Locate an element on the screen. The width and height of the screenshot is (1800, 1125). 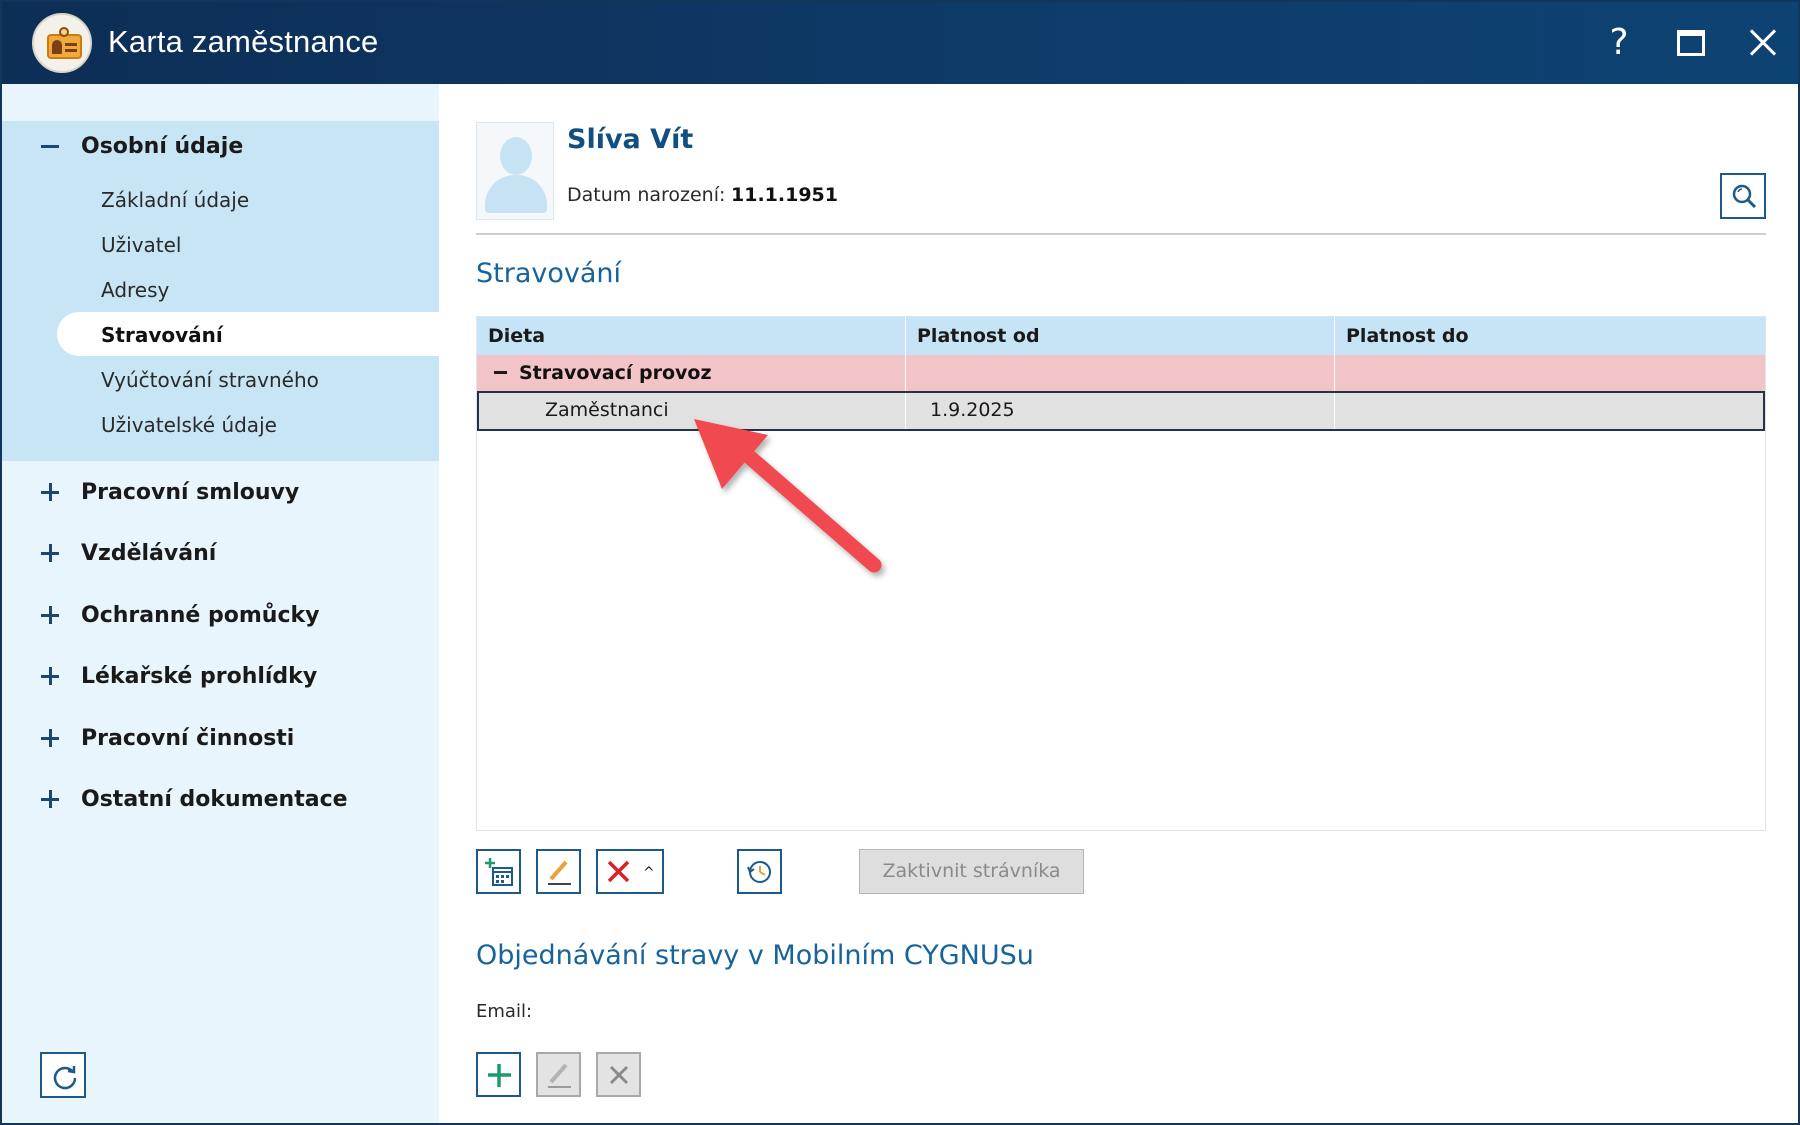
person-placeholder-icon is located at coordinates (515, 171).